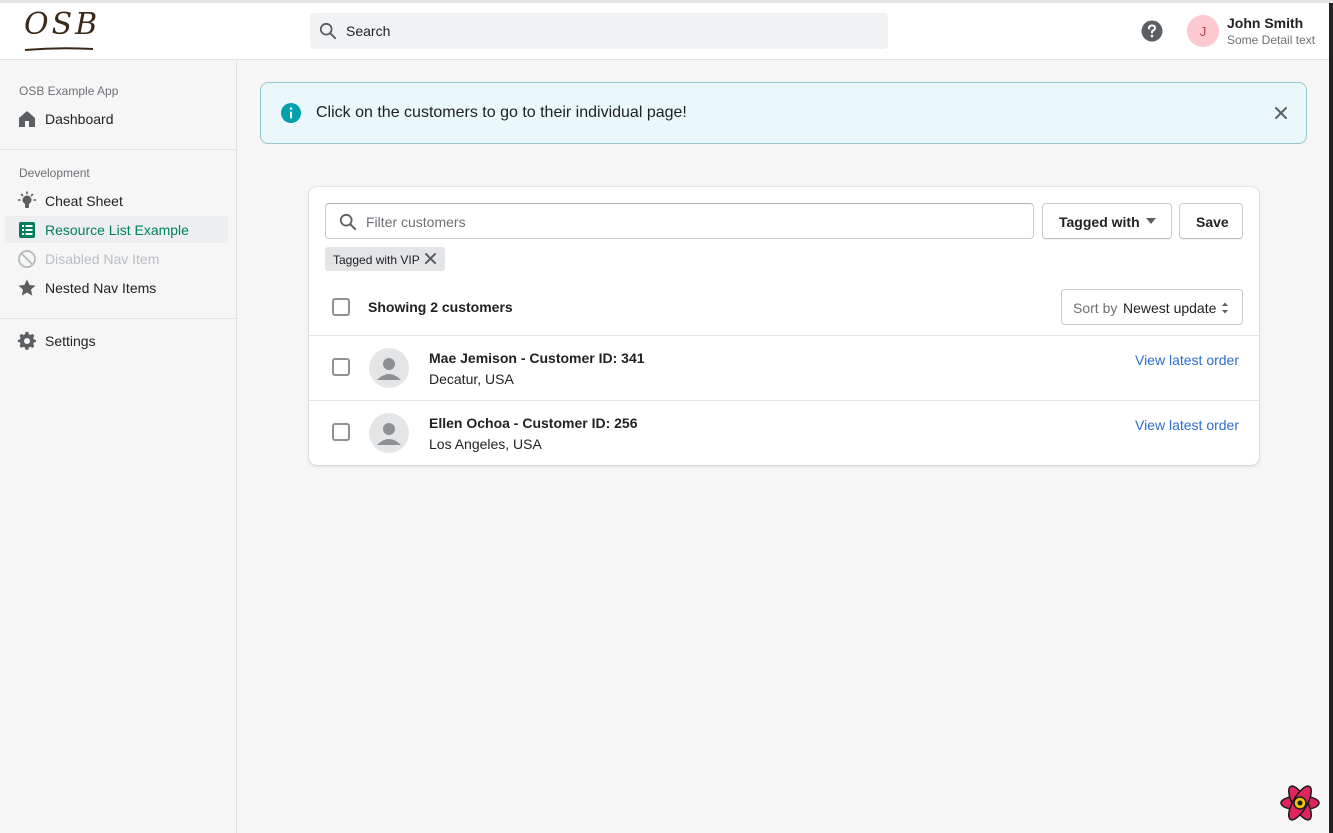 Image resolution: width=1333 pixels, height=833 pixels. I want to click on showing-count: Showing 2 customers, so click(440, 307).